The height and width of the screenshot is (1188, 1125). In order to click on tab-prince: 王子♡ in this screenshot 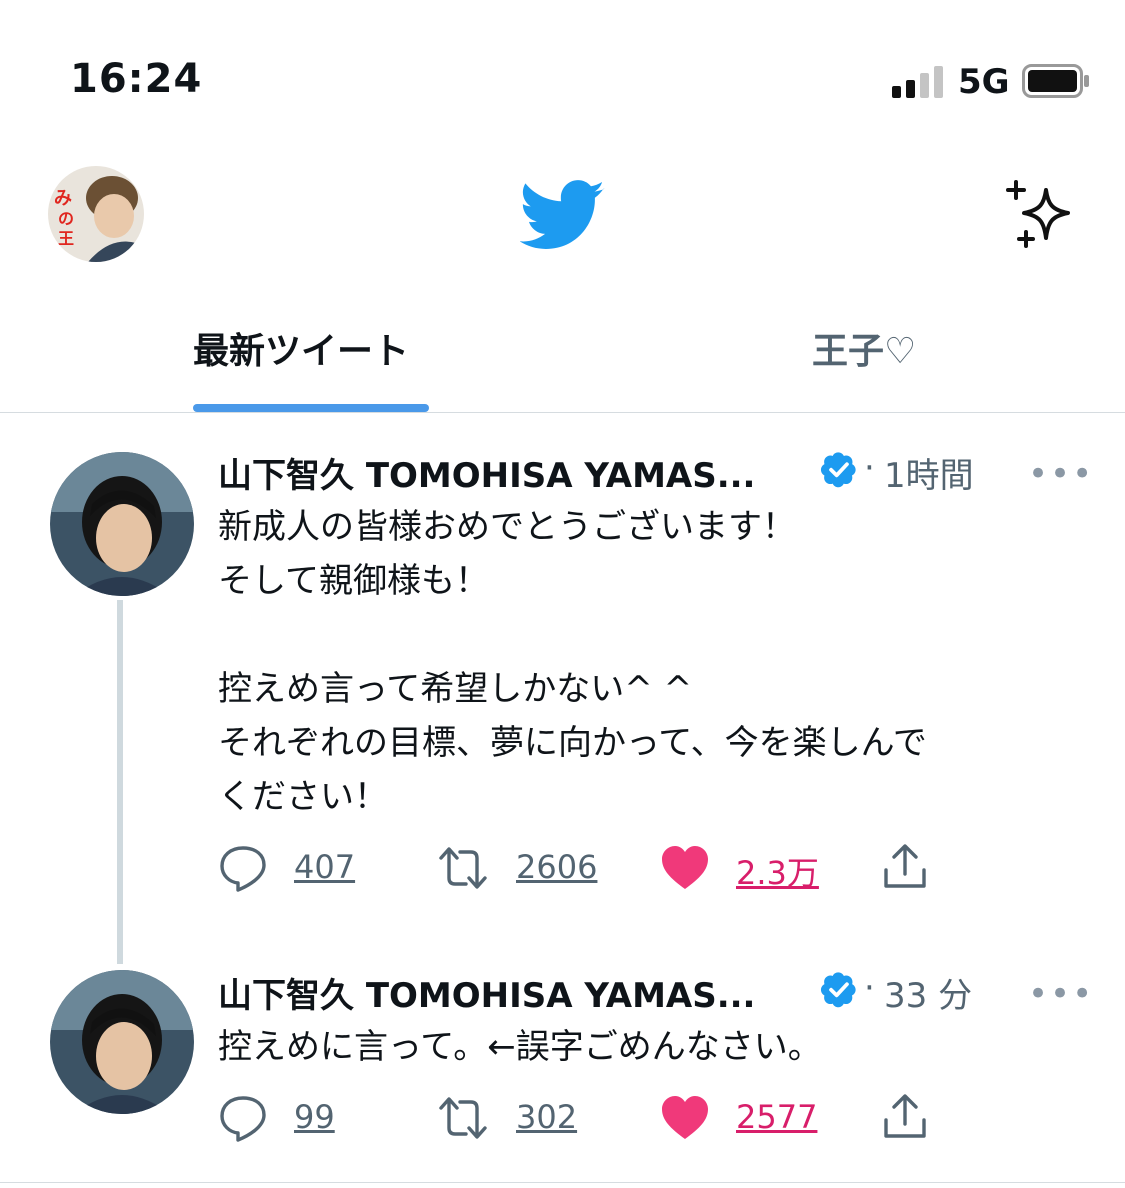, I will do `click(864, 348)`.